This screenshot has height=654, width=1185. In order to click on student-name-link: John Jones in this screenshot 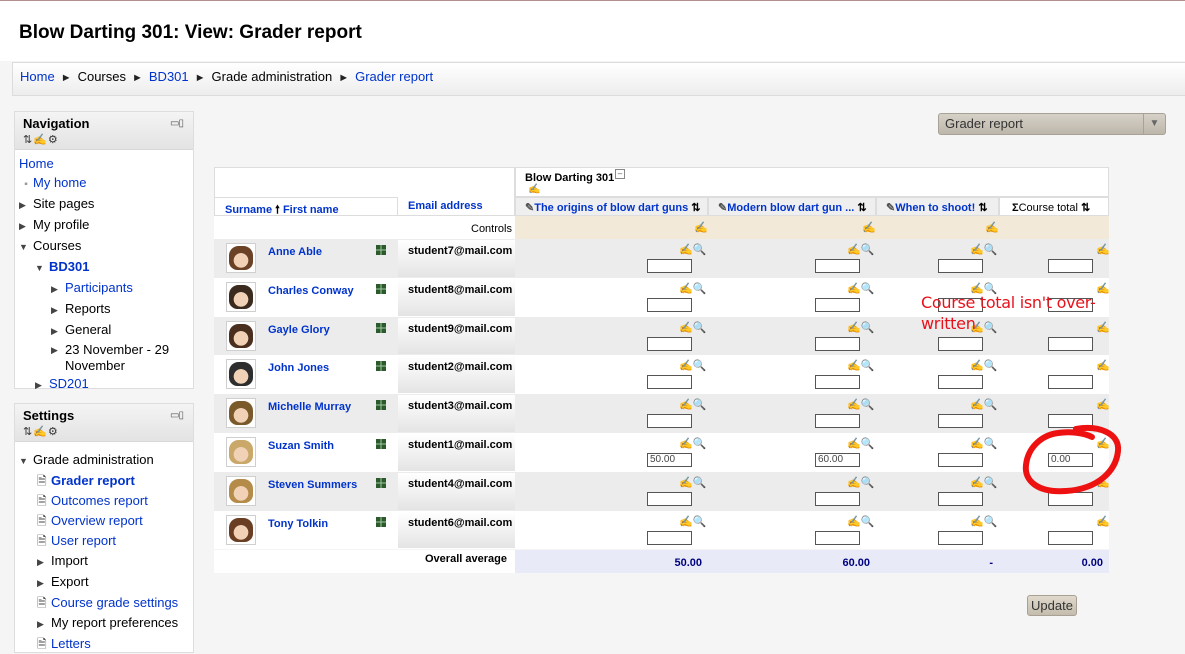, I will do `click(298, 368)`.